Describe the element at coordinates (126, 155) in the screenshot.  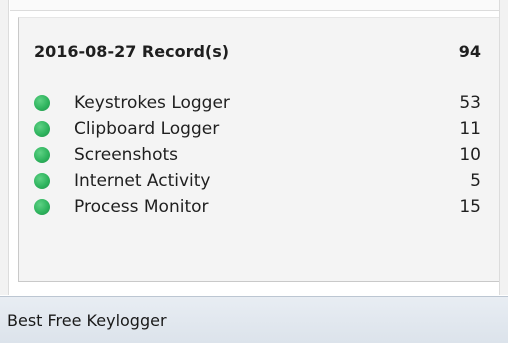
I see `record-label: Screenshots` at that location.